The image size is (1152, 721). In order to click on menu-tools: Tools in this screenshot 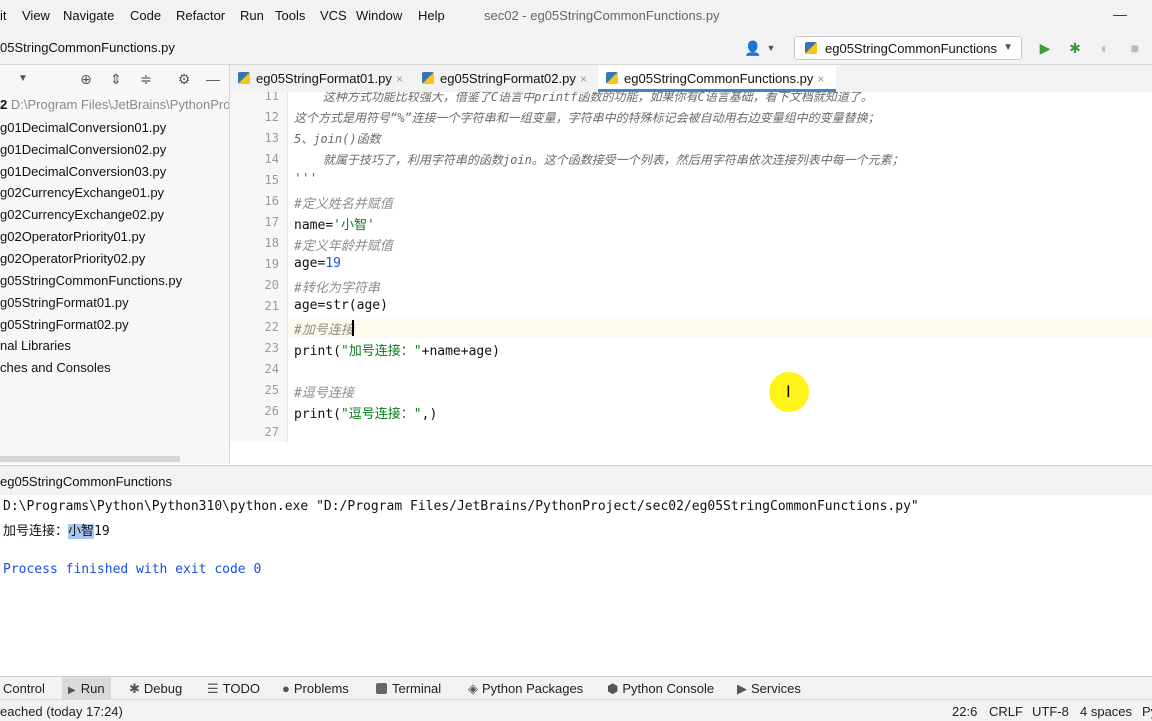, I will do `click(290, 15)`.